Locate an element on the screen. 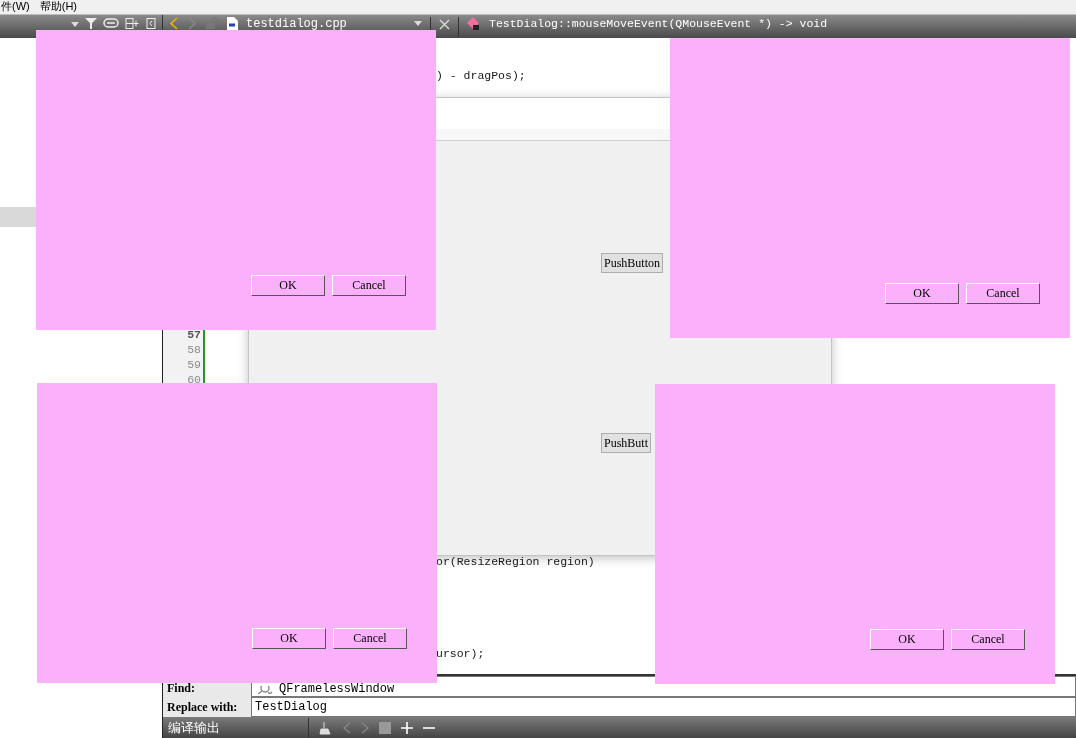 The height and width of the screenshot is (738, 1076). file-name: testdialog.cpp is located at coordinates (326, 24).